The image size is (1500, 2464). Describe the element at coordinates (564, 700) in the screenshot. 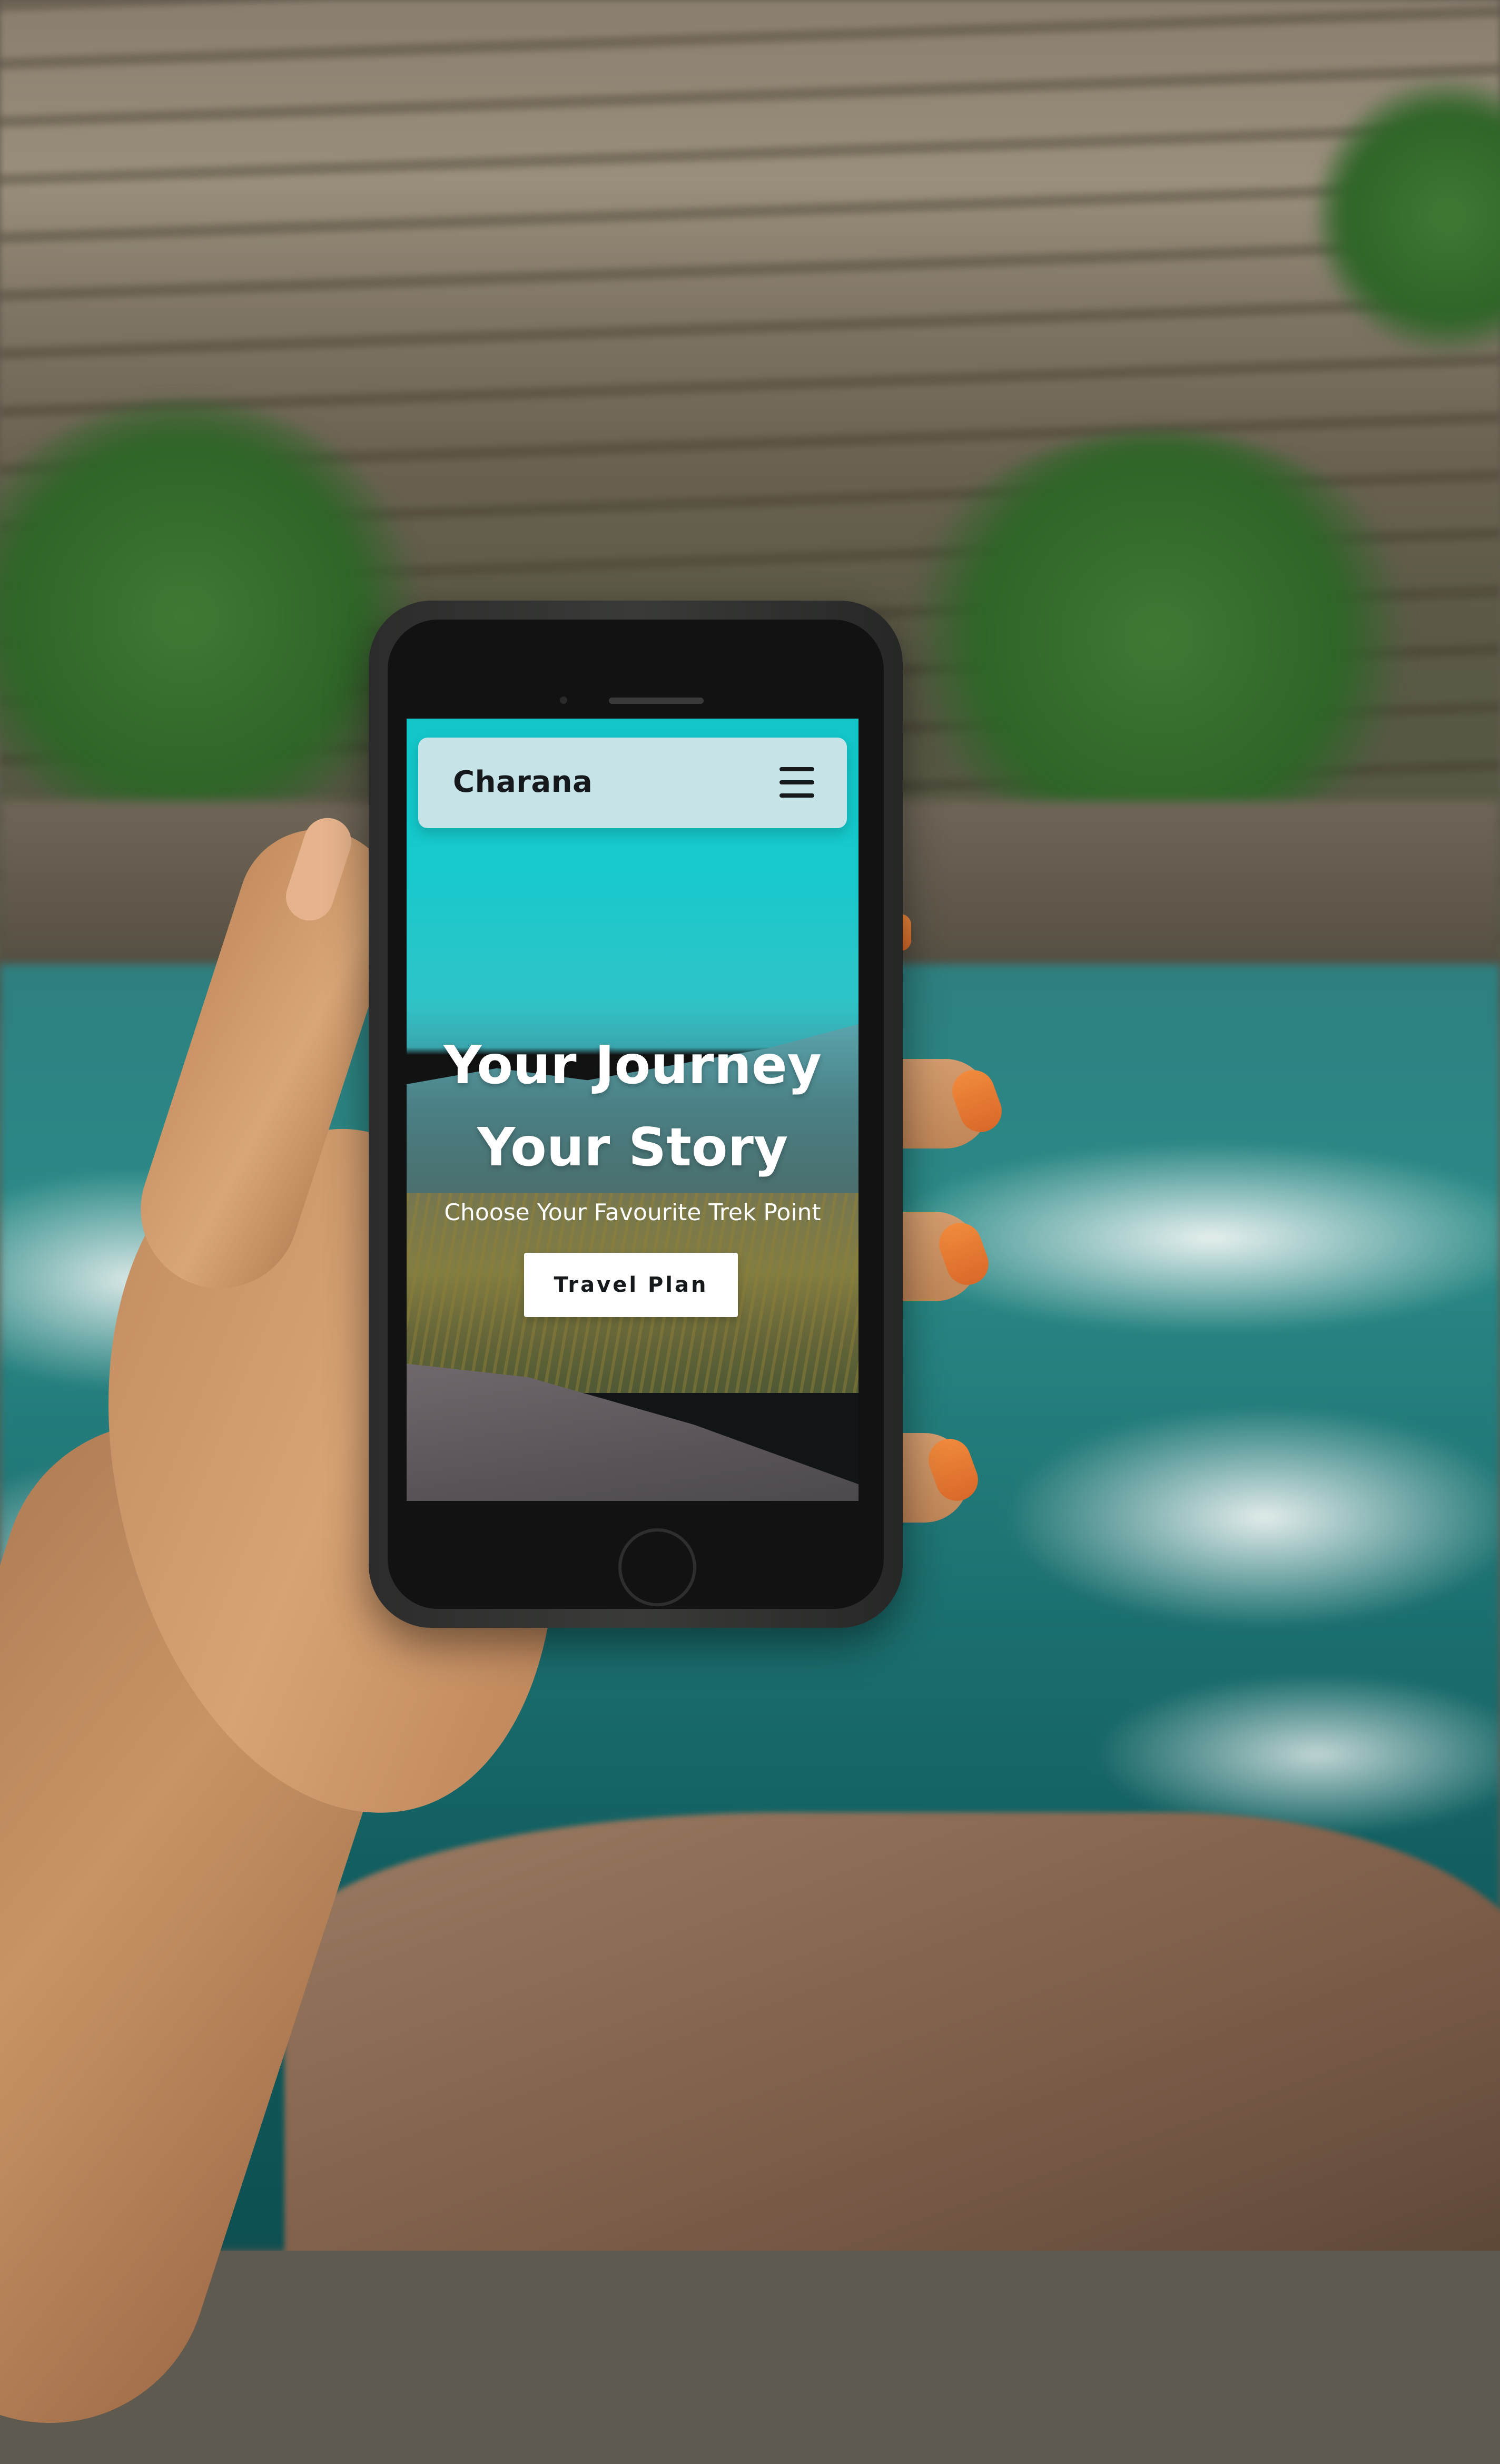

I see `front-camera` at that location.